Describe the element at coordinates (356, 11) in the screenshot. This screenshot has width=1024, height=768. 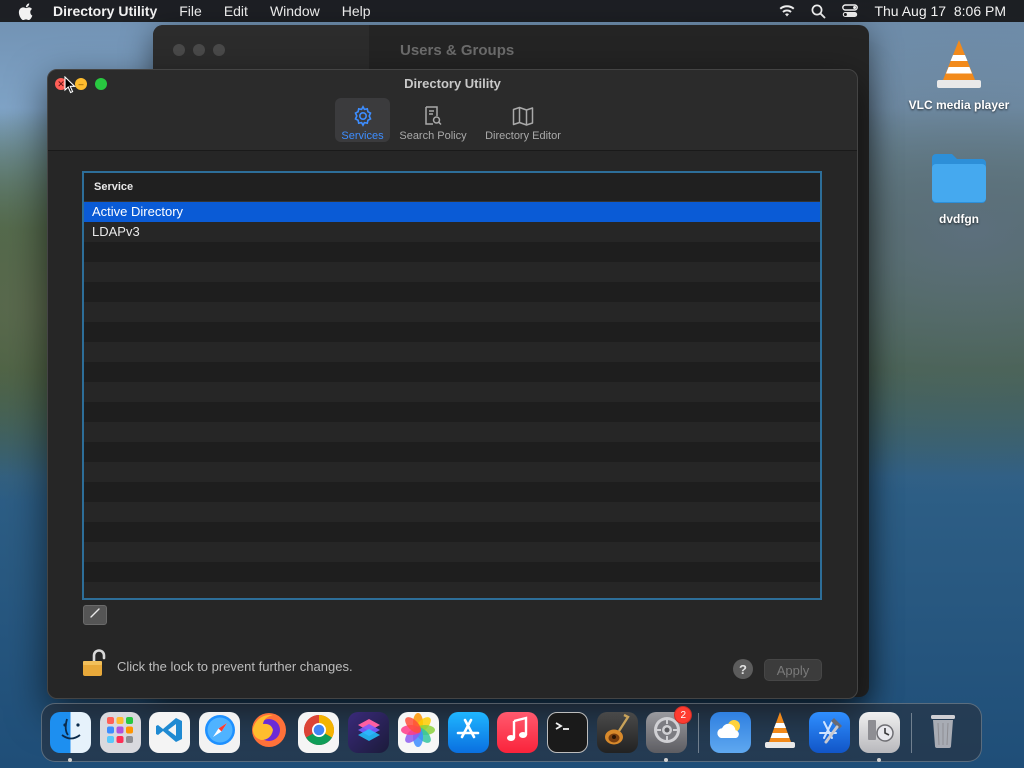
I see `menu-help: Help` at that location.